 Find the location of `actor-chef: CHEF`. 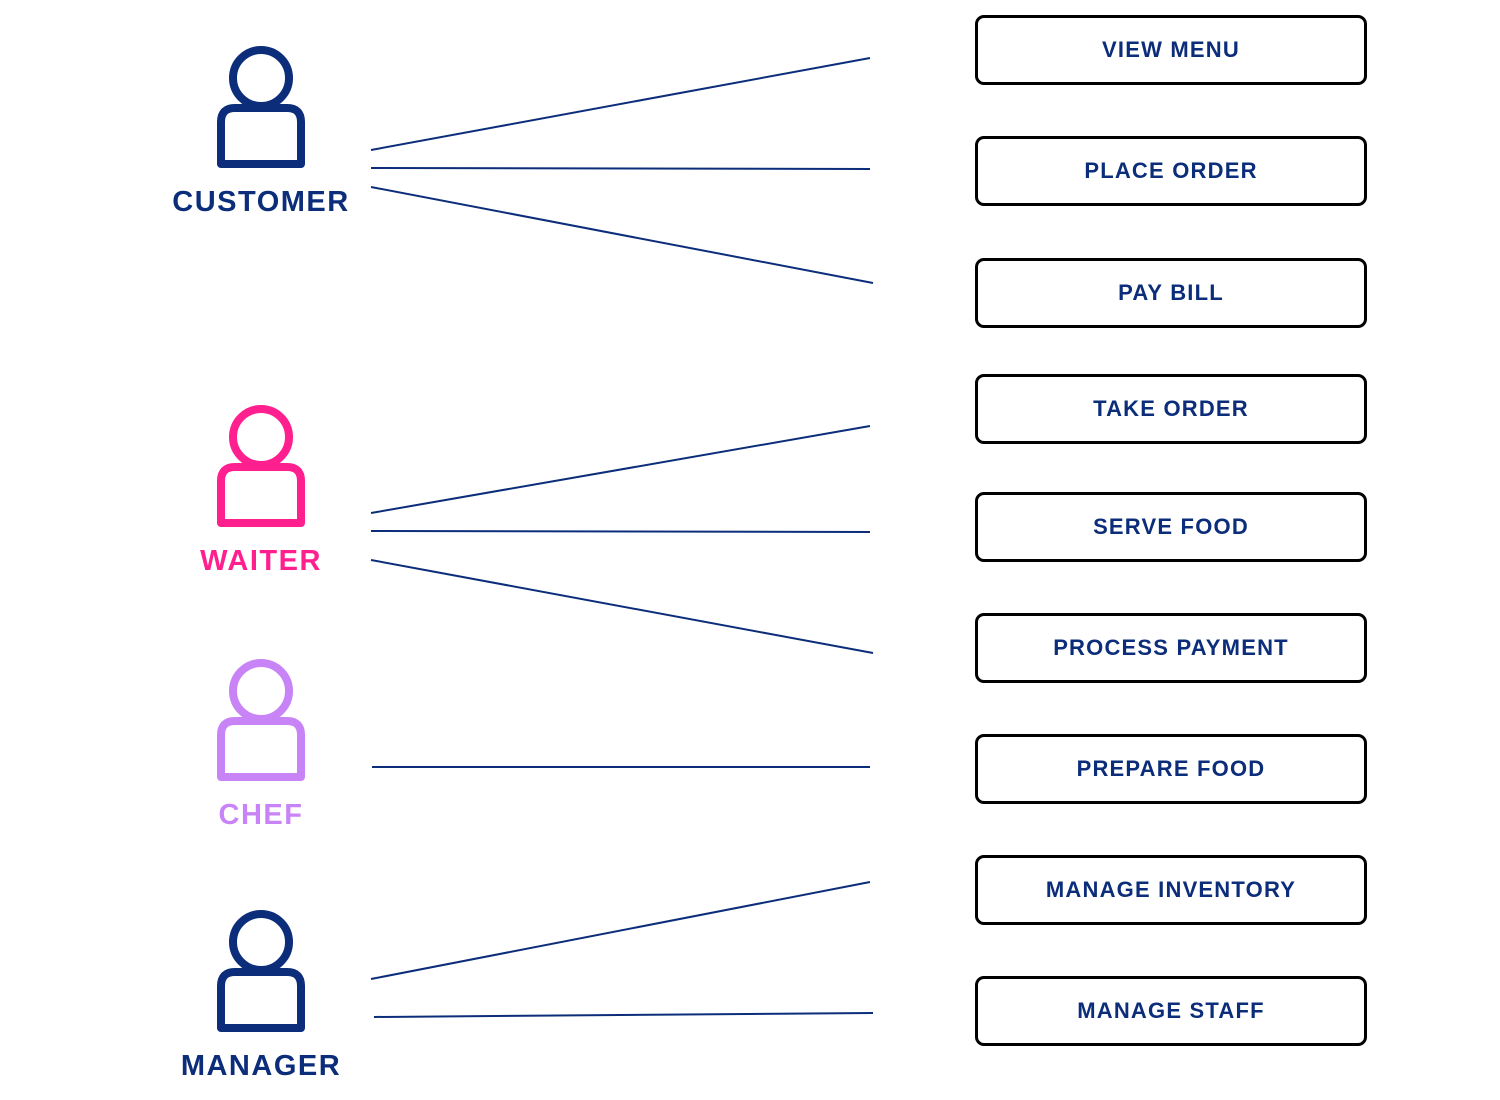

actor-chef: CHEF is located at coordinates (261, 745).